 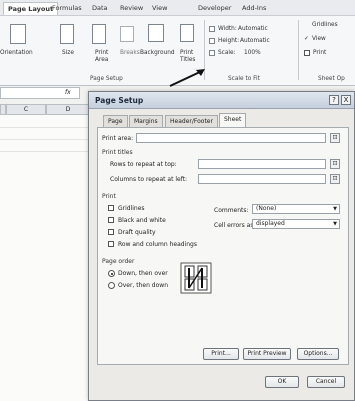 What do you see at coordinates (99, 34) in the screenshot?
I see `print-area-icon` at bounding box center [99, 34].